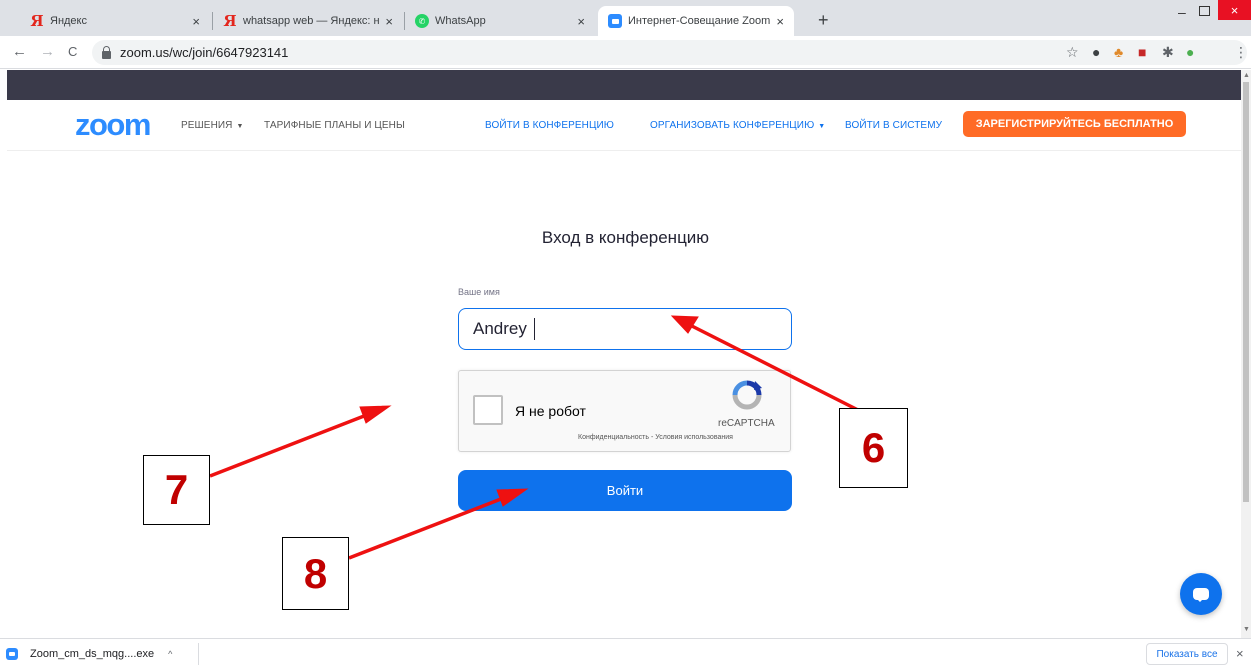  I want to click on annotation-label-8: 8, so click(315, 573).